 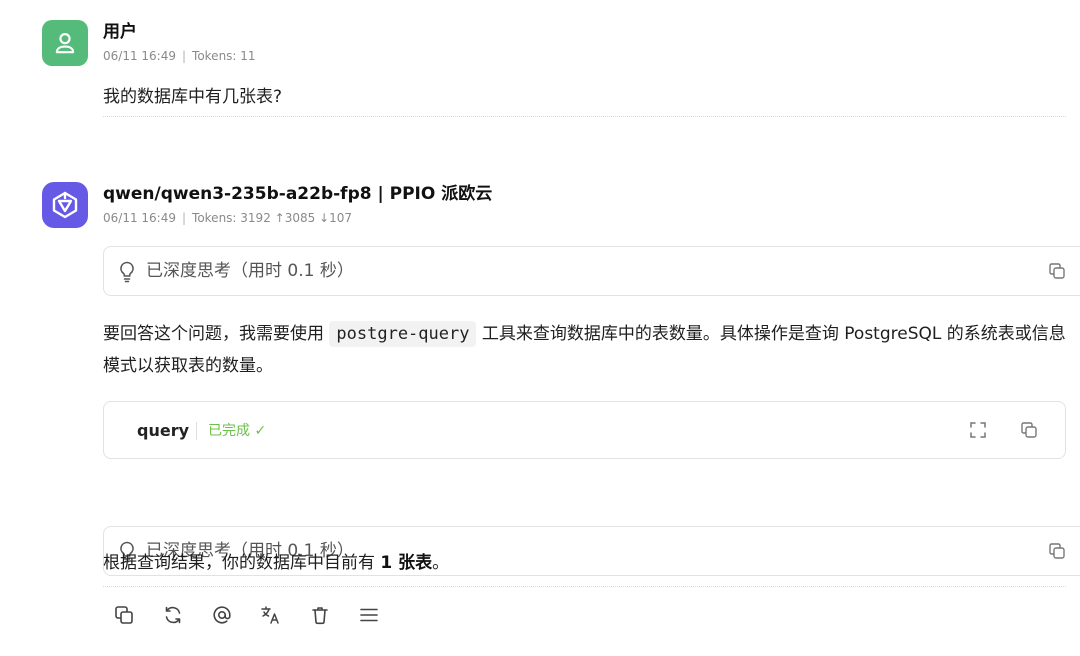 I want to click on user-date: 06/11 16:49, so click(x=139, y=56).